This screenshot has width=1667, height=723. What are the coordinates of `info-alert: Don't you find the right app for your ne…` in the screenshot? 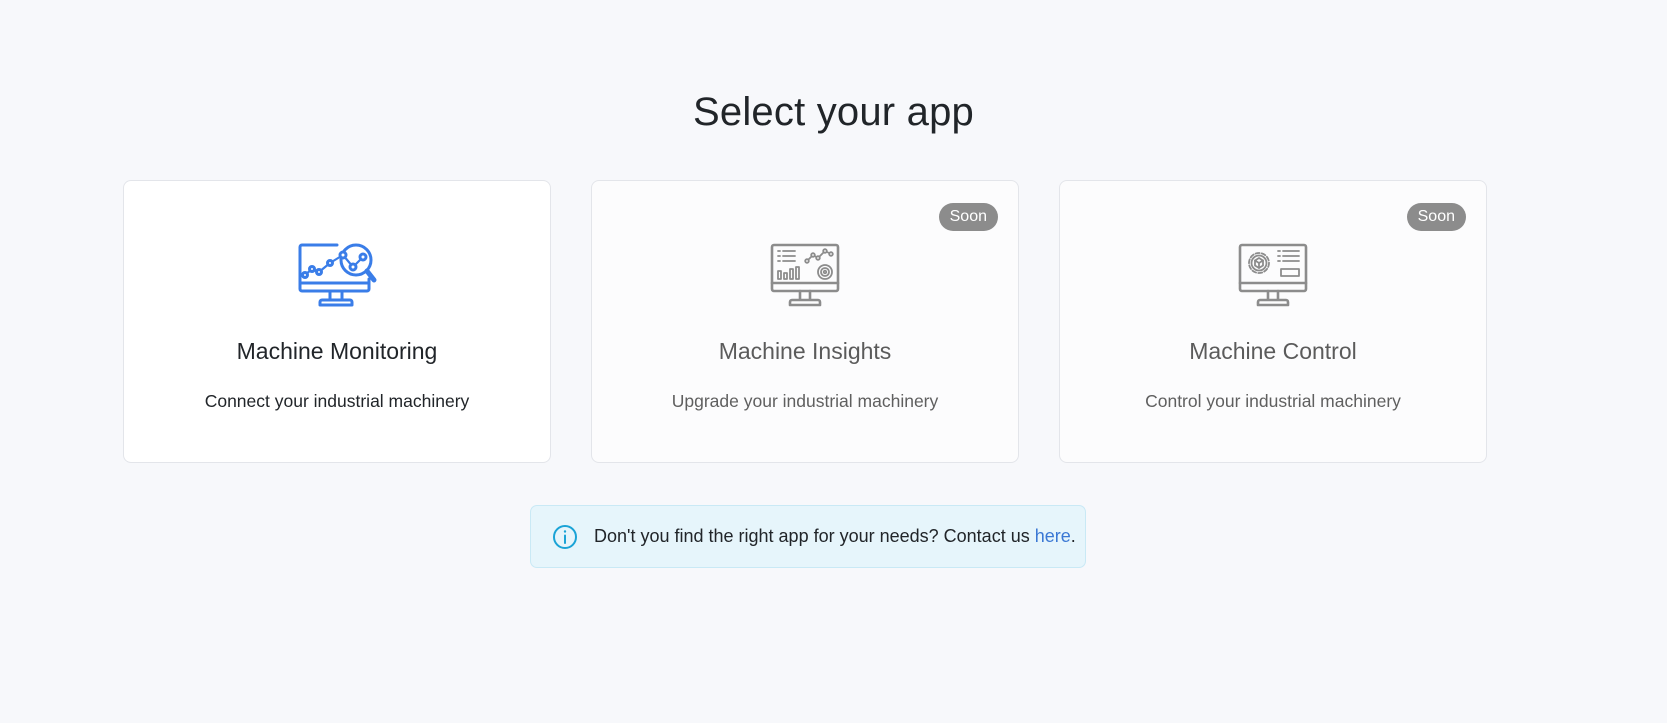 It's located at (808, 536).